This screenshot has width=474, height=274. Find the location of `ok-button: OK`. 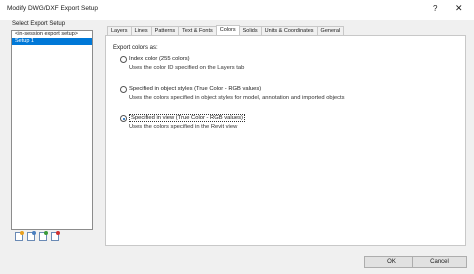

ok-button: OK is located at coordinates (391, 262).